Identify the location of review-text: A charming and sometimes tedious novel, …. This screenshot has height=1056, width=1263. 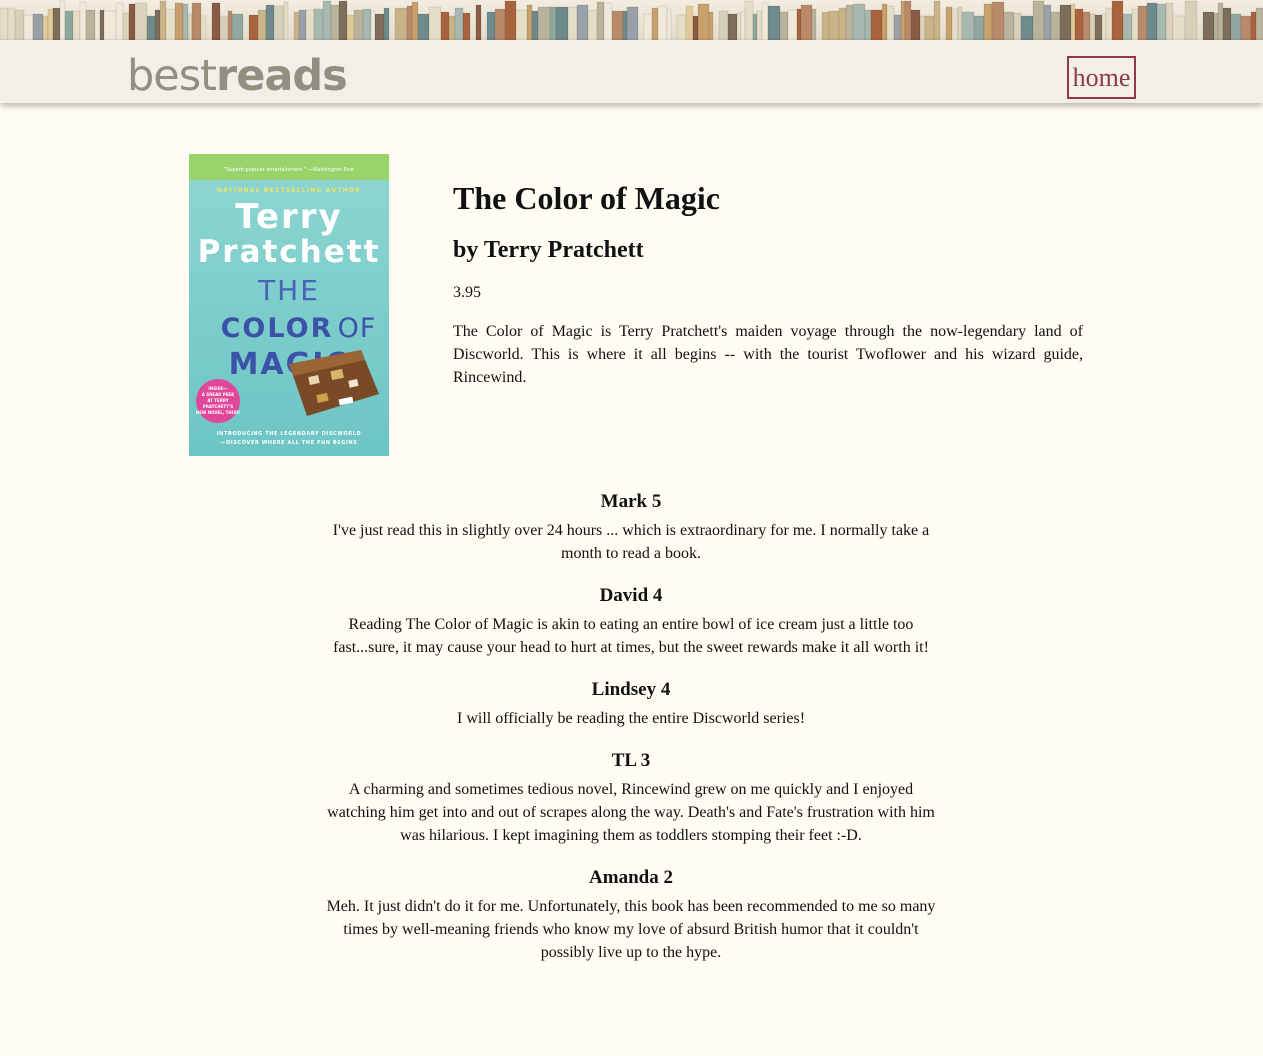
(631, 812).